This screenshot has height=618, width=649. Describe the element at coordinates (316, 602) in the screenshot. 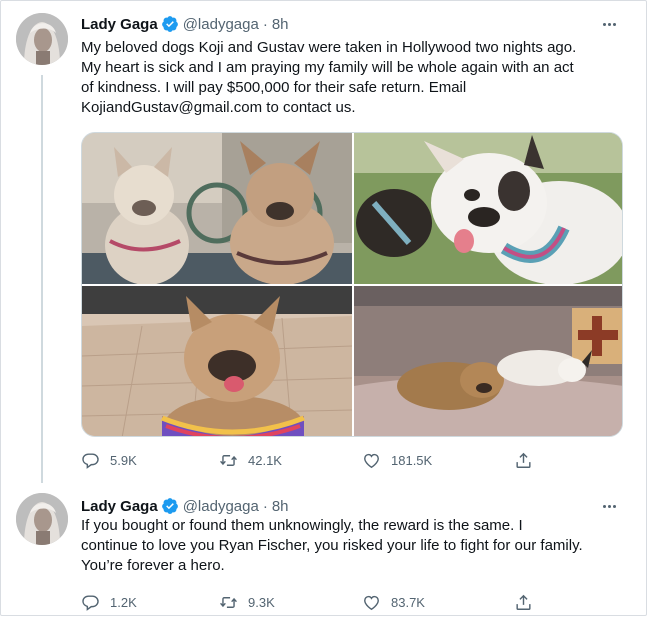

I see `tweet-actions: 1.2K 9.3K 83.7K` at that location.